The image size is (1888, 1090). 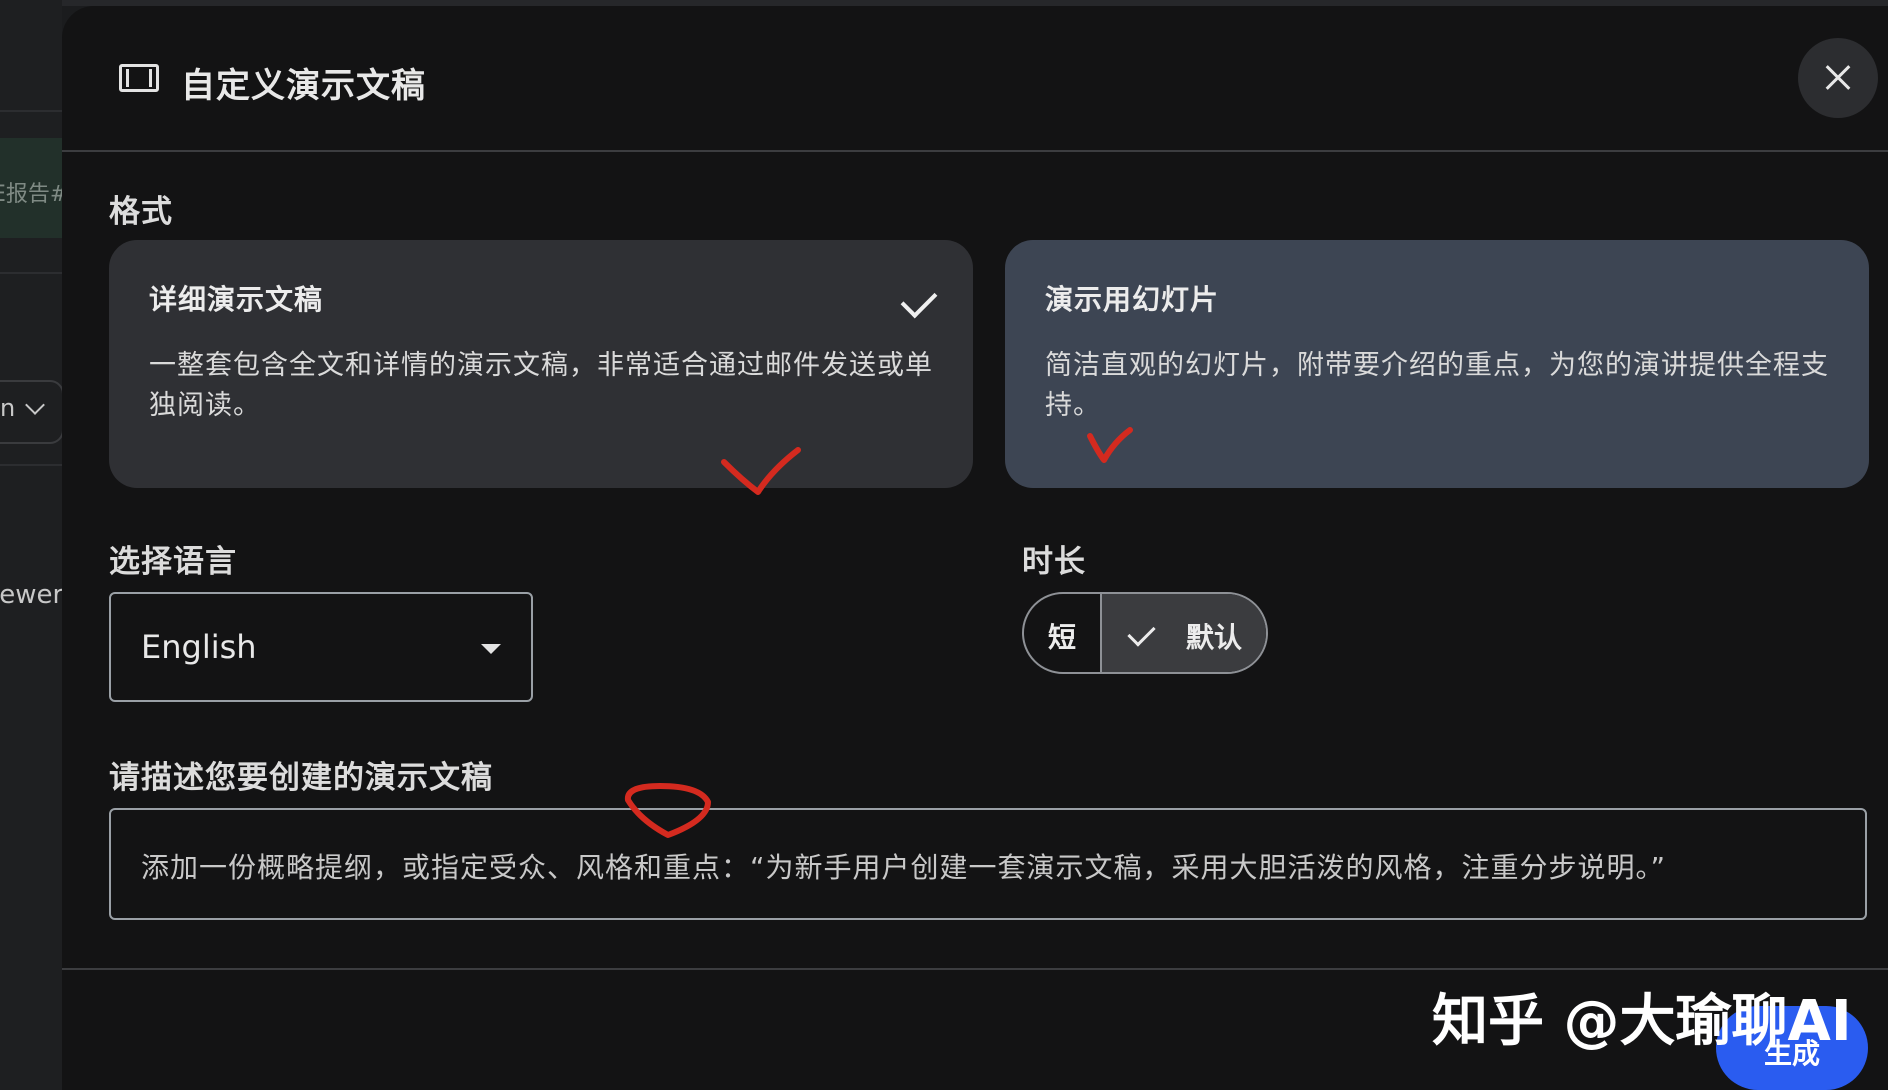 What do you see at coordinates (301, 778) in the screenshot?
I see `description-label: 请描述您要创建的演示文稿` at bounding box center [301, 778].